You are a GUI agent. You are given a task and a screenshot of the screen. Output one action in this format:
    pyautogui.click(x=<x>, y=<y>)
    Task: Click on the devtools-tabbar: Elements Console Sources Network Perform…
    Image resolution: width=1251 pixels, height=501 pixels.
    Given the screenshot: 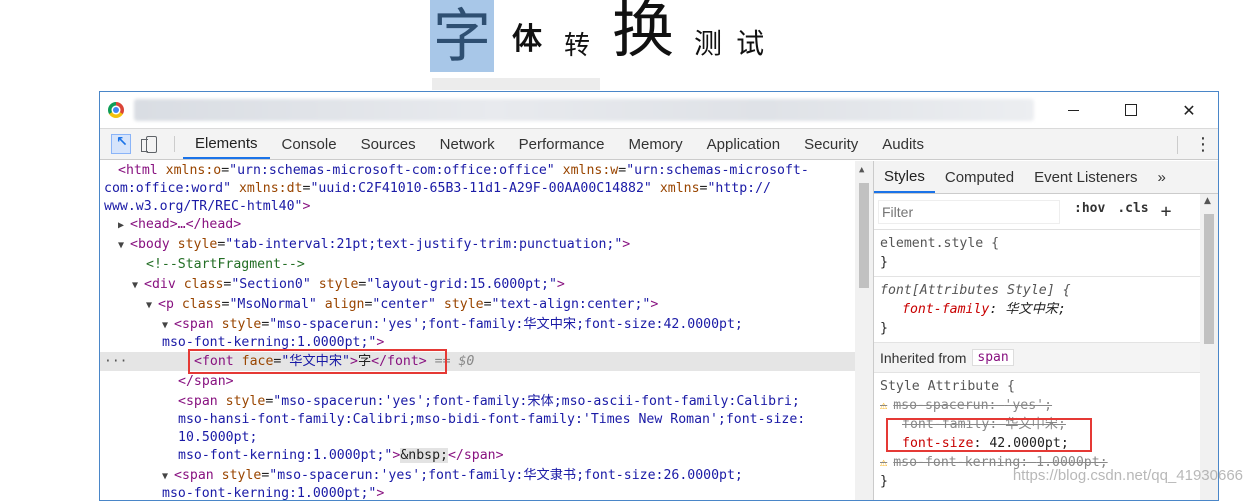 What is the action you would take?
    pyautogui.click(x=659, y=144)
    